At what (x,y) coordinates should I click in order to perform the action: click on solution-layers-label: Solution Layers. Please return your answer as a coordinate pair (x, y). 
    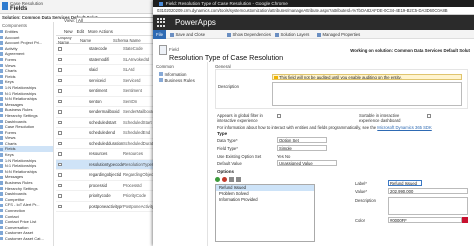
    Looking at the image, I should click on (295, 34).